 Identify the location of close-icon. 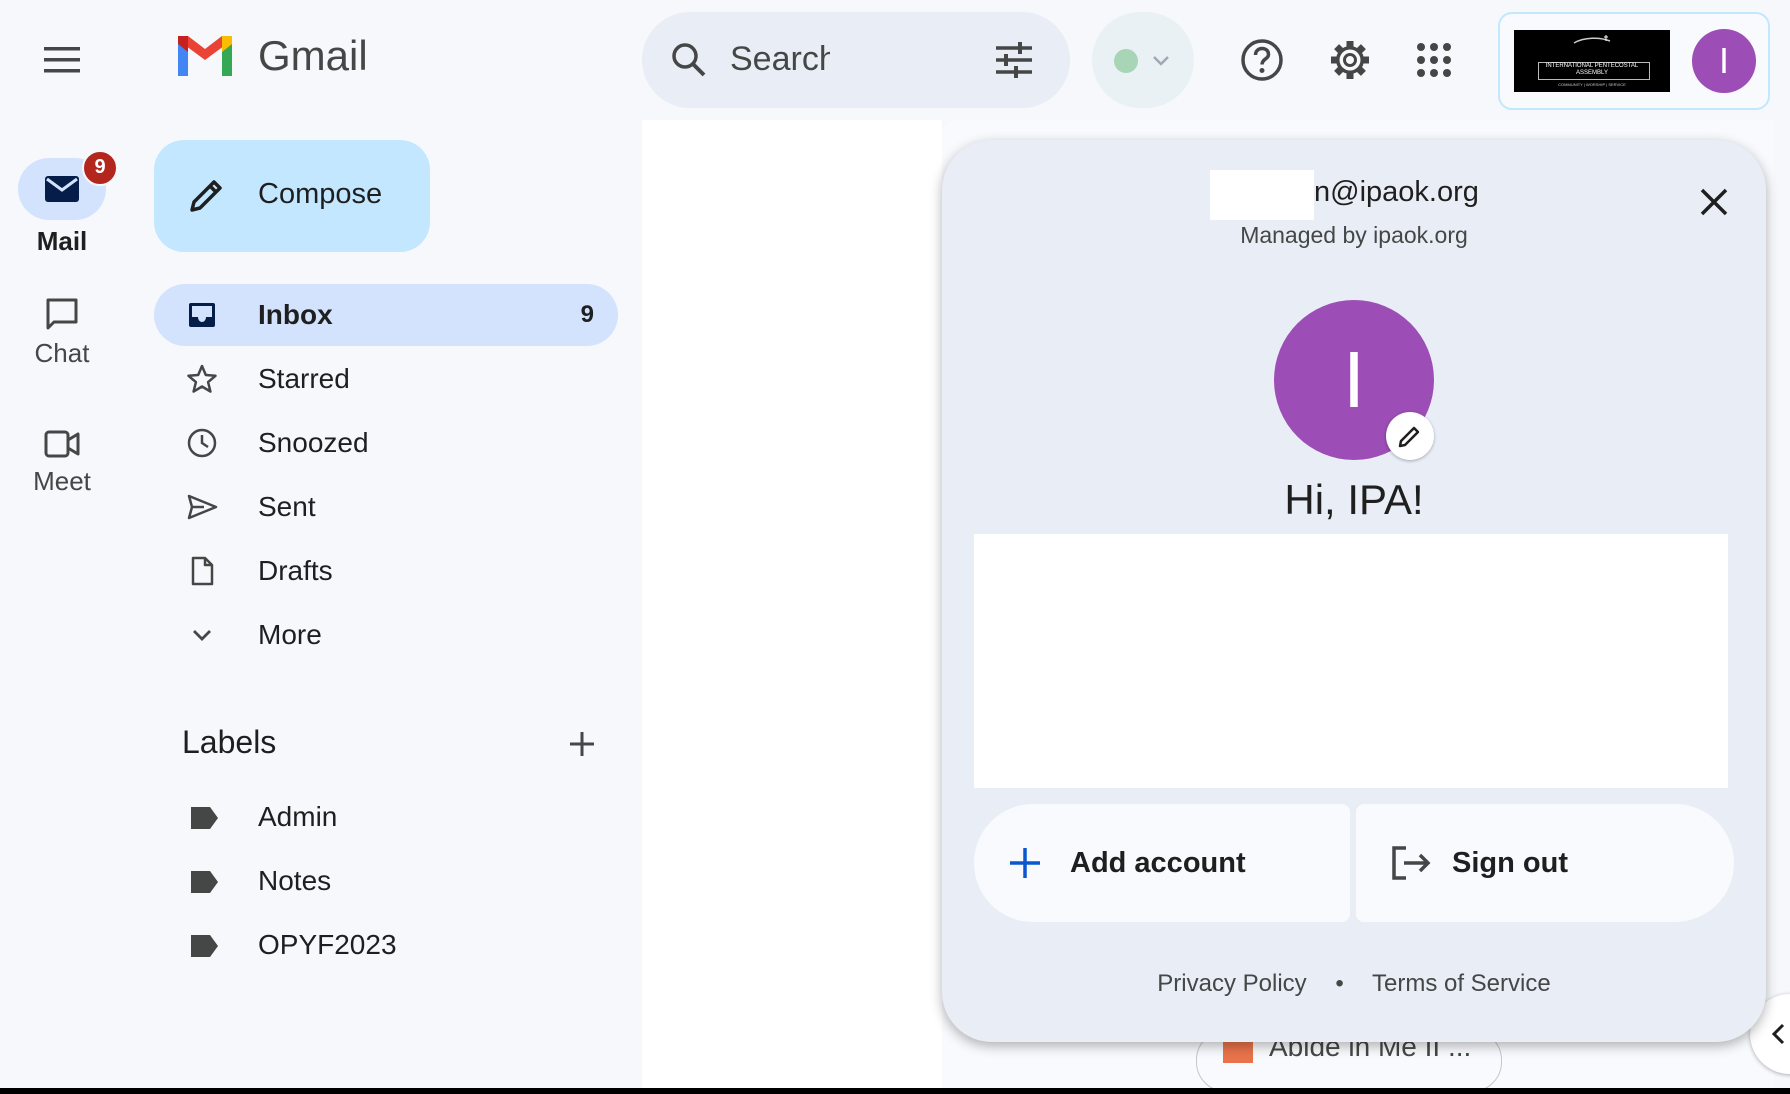
(1714, 202).